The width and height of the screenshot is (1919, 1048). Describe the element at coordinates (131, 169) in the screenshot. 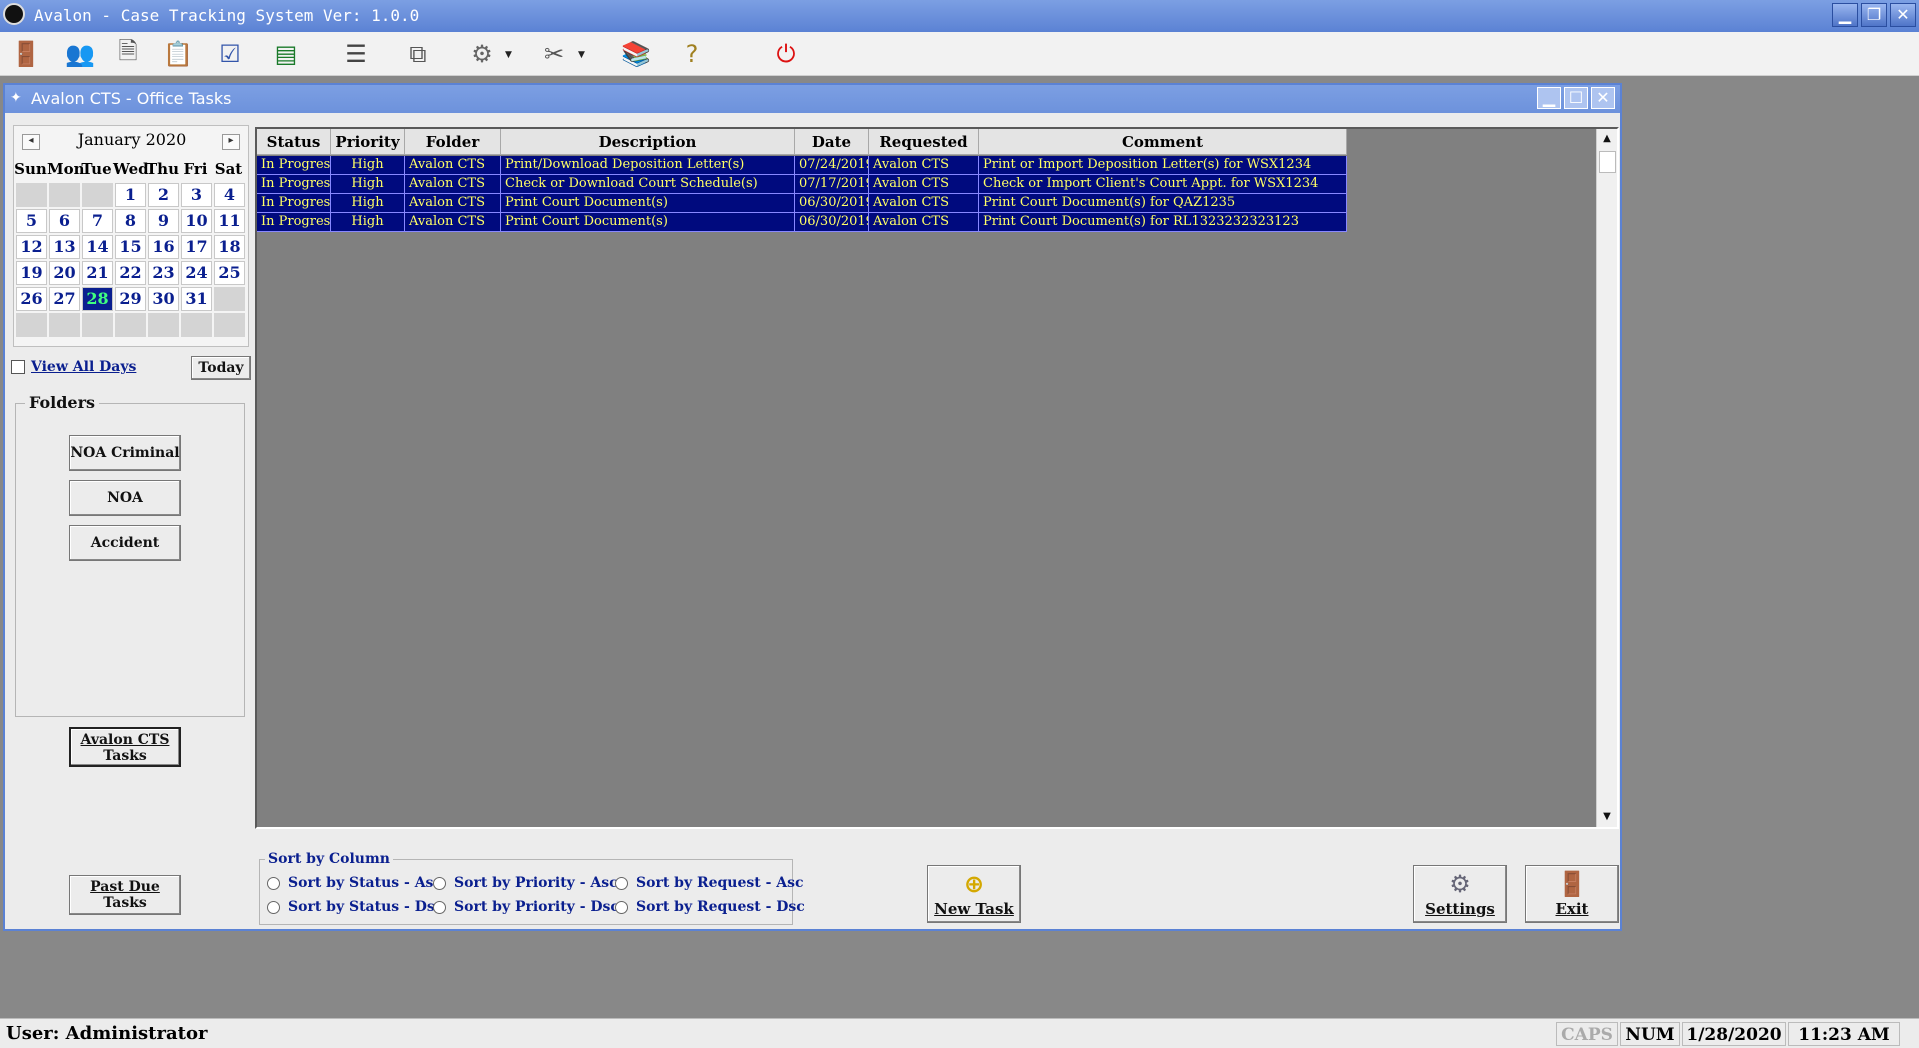

I see `weekday-wed: Wed` at that location.